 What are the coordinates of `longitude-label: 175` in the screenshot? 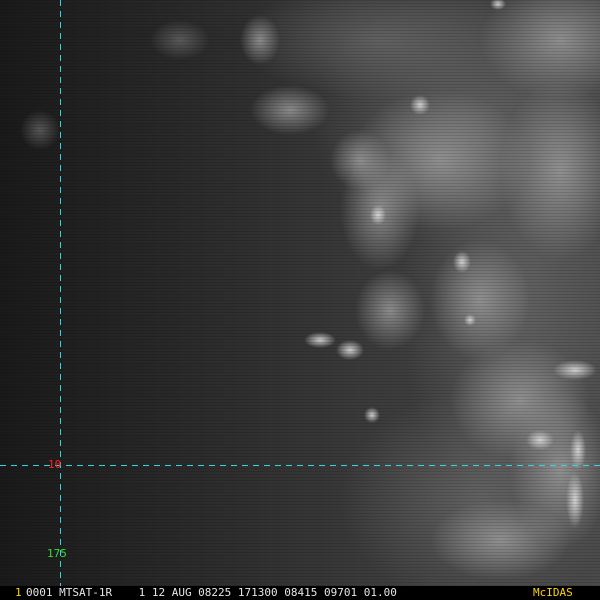 It's located at (57, 553).